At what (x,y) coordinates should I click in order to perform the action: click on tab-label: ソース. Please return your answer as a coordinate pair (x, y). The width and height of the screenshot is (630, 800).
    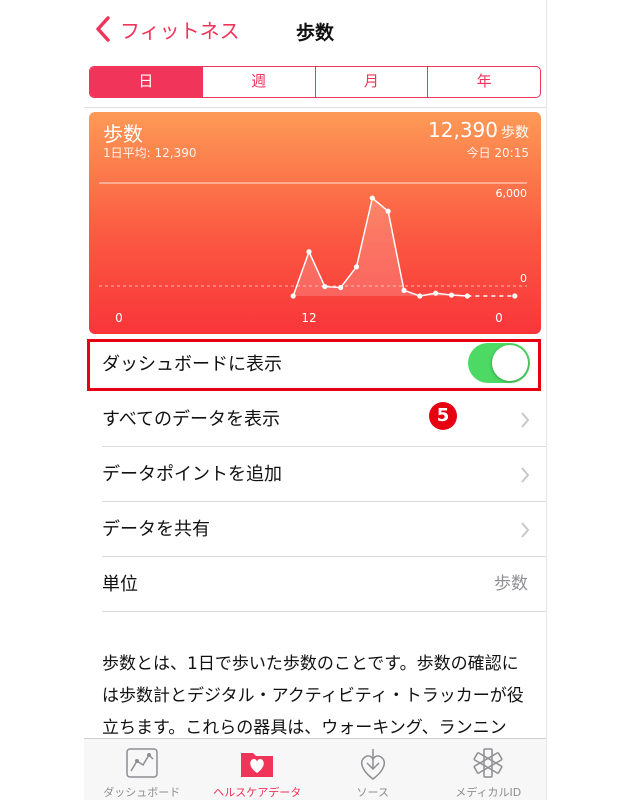
    Looking at the image, I should click on (372, 792).